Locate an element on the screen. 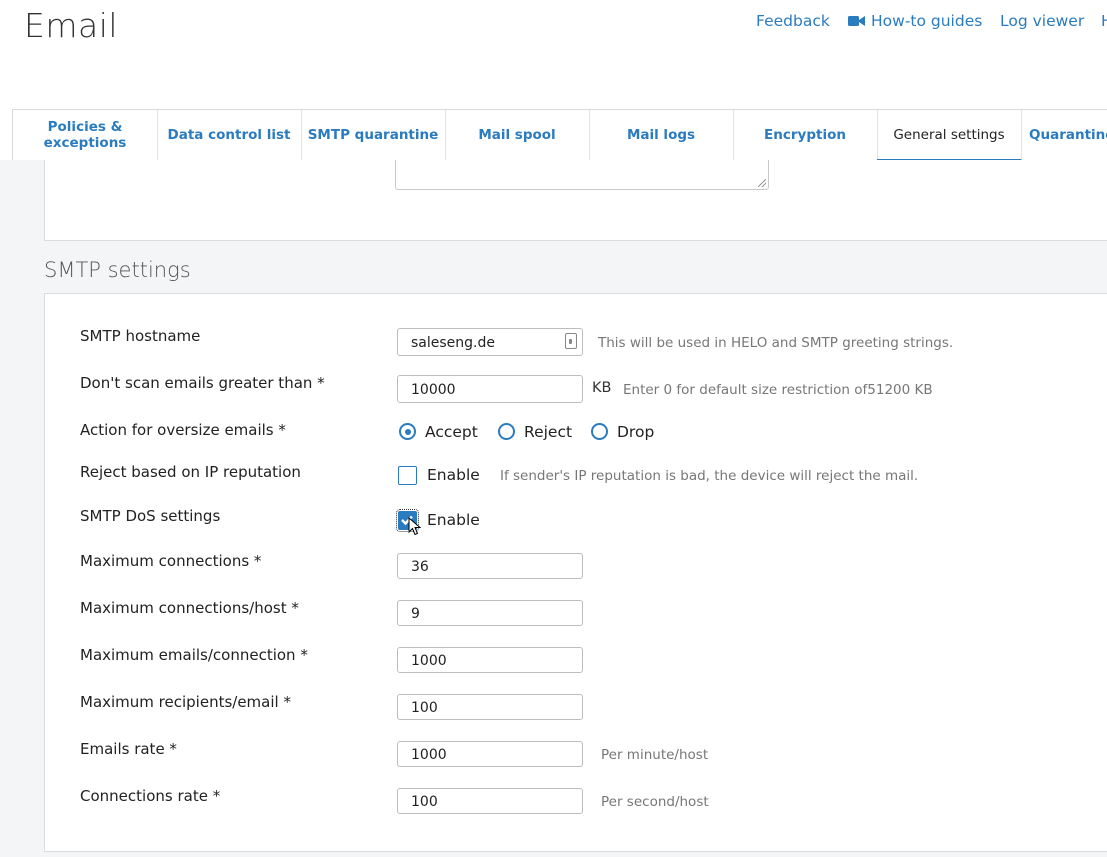 Image resolution: width=1107 pixels, height=857 pixels. accept-radio is located at coordinates (407, 431).